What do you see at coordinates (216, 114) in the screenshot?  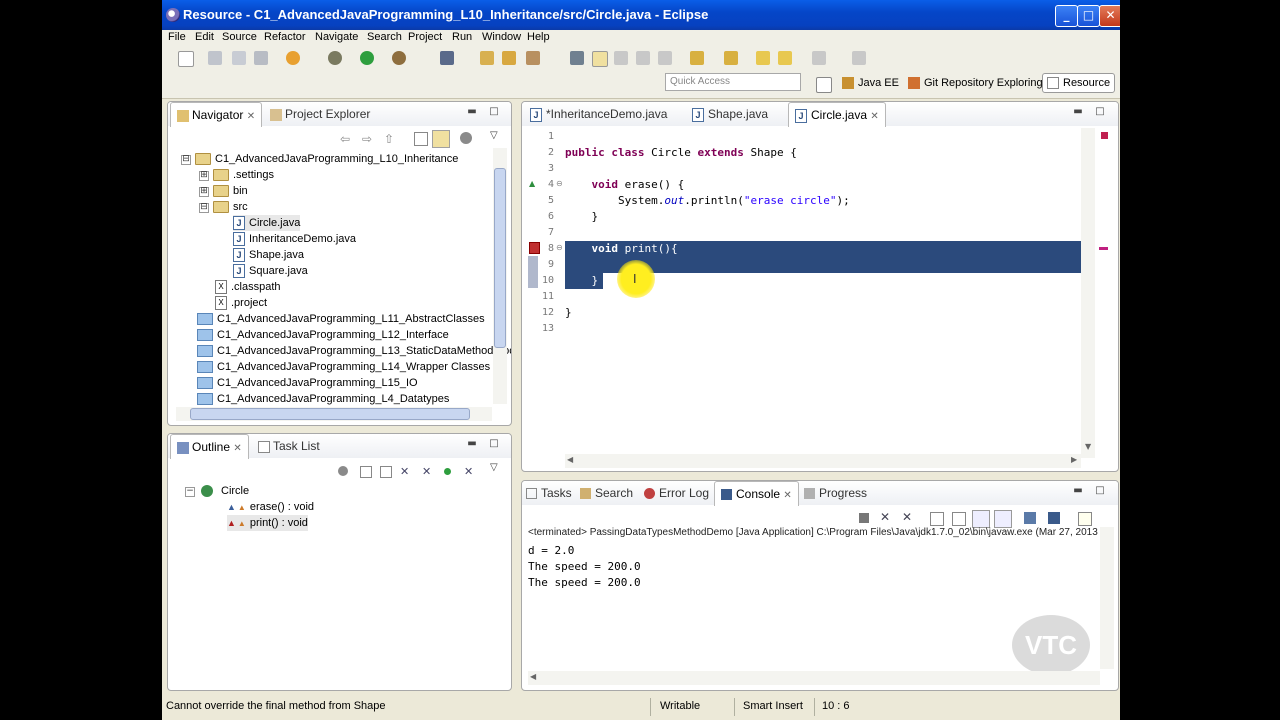 I see `tab-navigator: Navigator ✕` at bounding box center [216, 114].